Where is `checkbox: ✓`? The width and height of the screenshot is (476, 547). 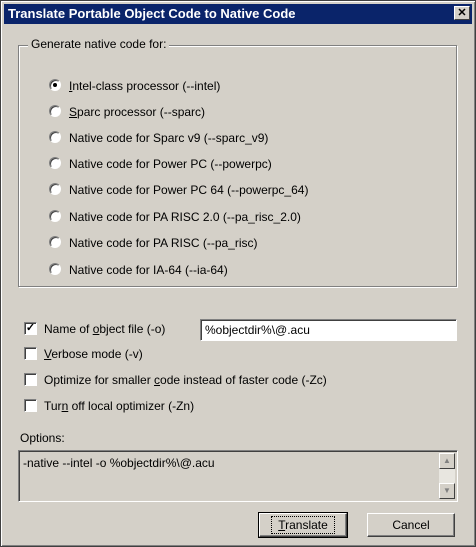
checkbox: ✓ is located at coordinates (30, 328).